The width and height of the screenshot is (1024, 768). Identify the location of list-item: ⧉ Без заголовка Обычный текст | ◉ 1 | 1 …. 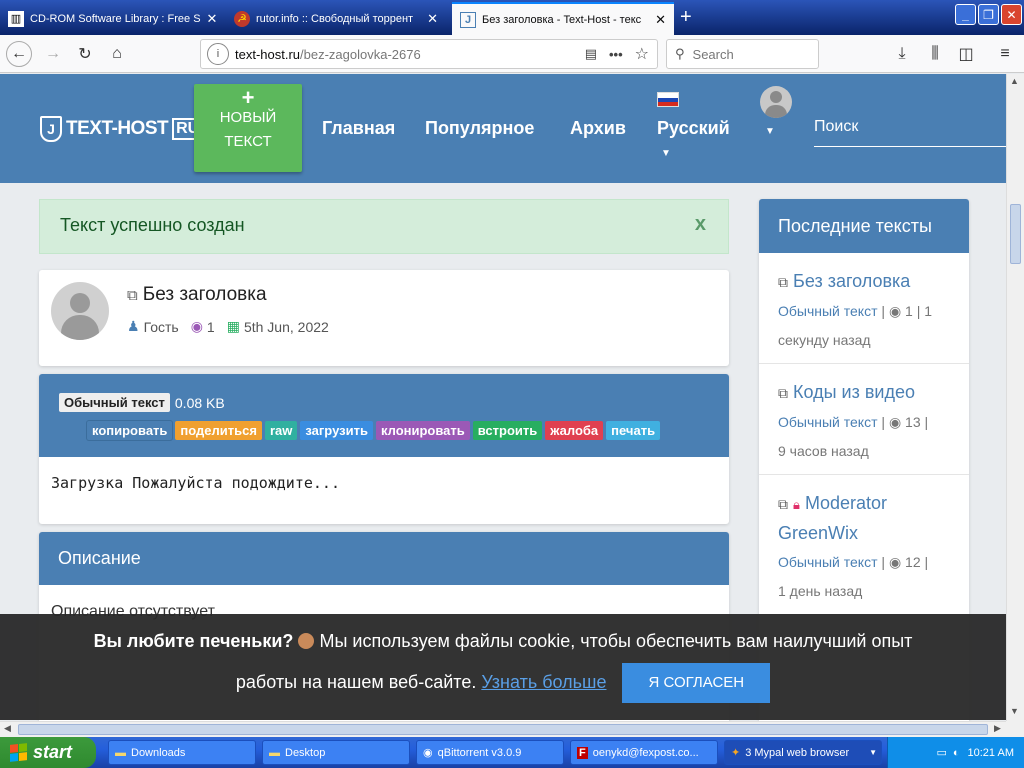
(864, 308).